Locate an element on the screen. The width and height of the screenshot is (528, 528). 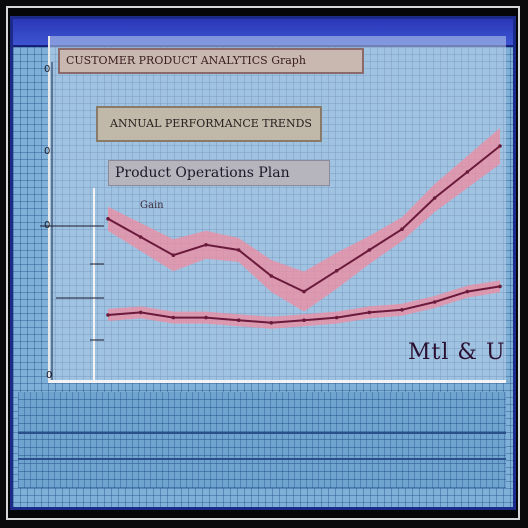
chart-subtitle: ANNUAL PERFORMANCE TRENDS is located at coordinates (209, 124).